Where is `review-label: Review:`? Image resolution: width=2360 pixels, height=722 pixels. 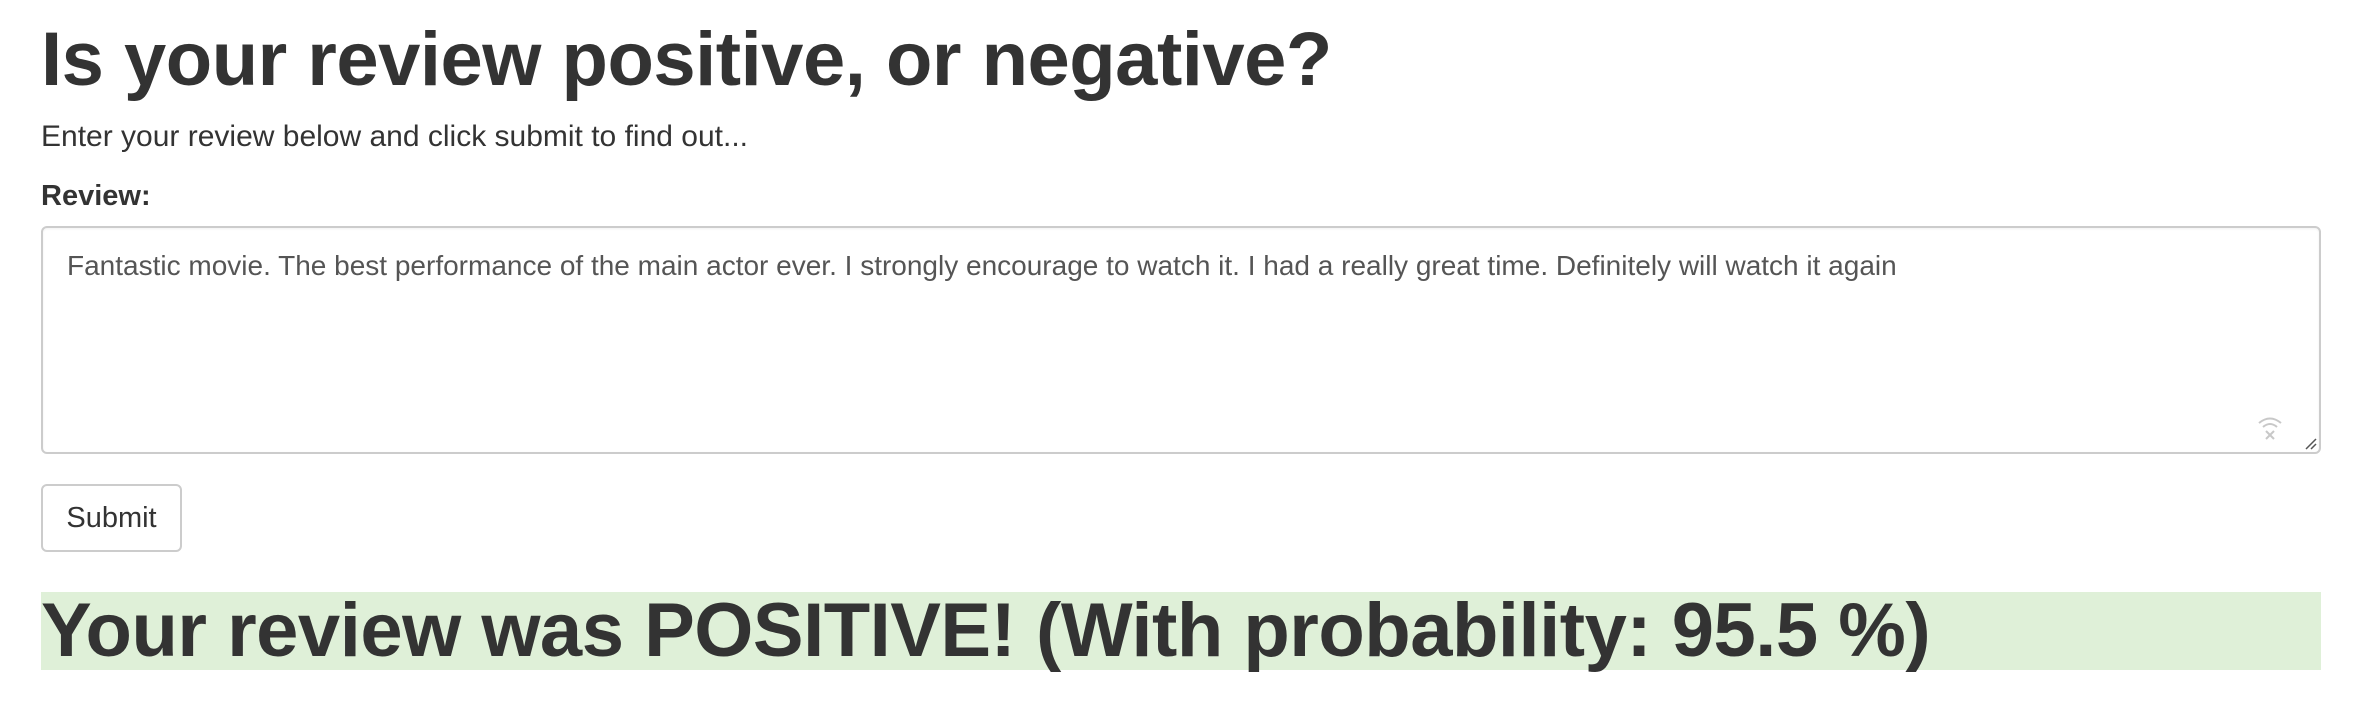 review-label: Review: is located at coordinates (96, 196).